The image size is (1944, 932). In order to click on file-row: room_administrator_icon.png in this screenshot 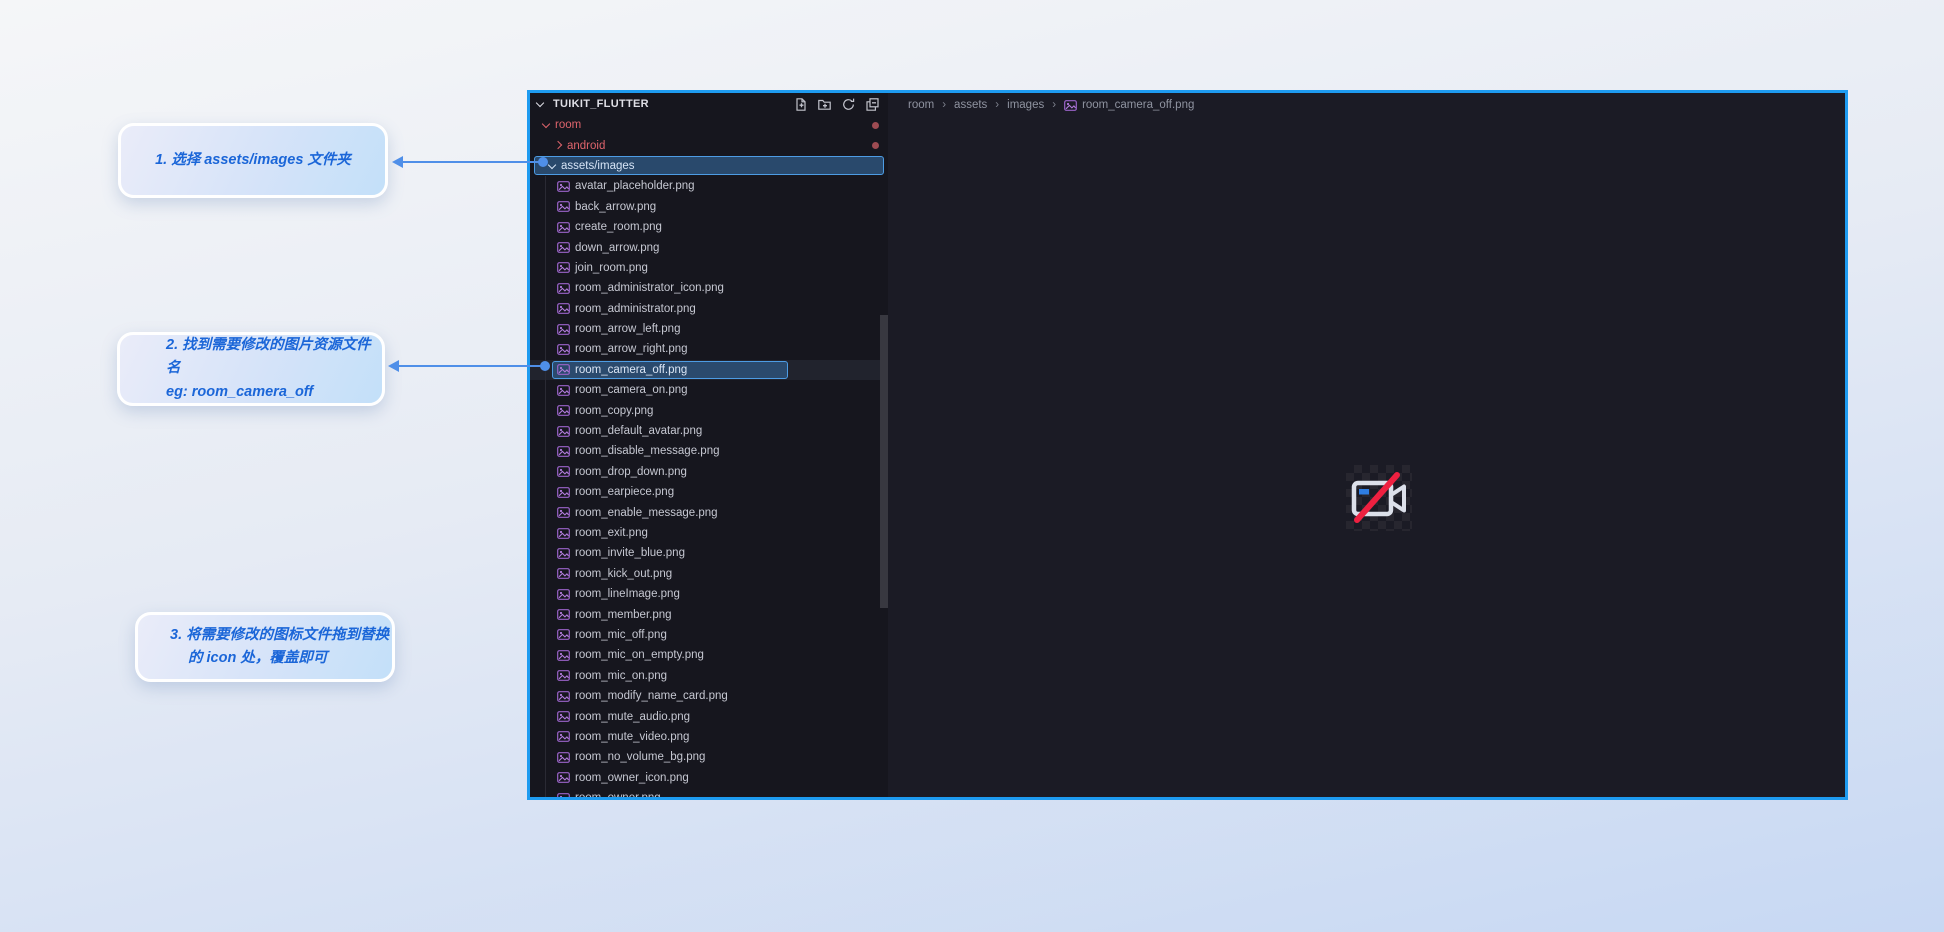, I will do `click(709, 288)`.